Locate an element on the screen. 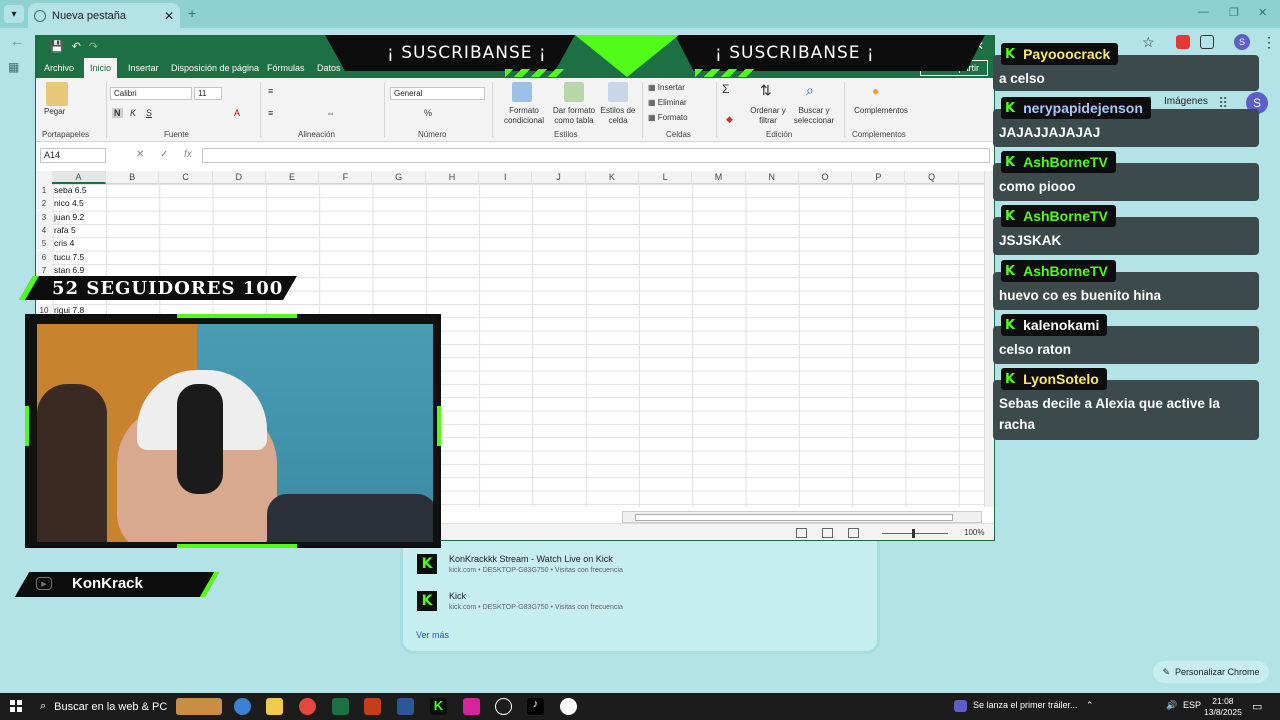 Image resolution: width=1280 pixels, height=720 pixels. column-header: M is located at coordinates (719, 177).